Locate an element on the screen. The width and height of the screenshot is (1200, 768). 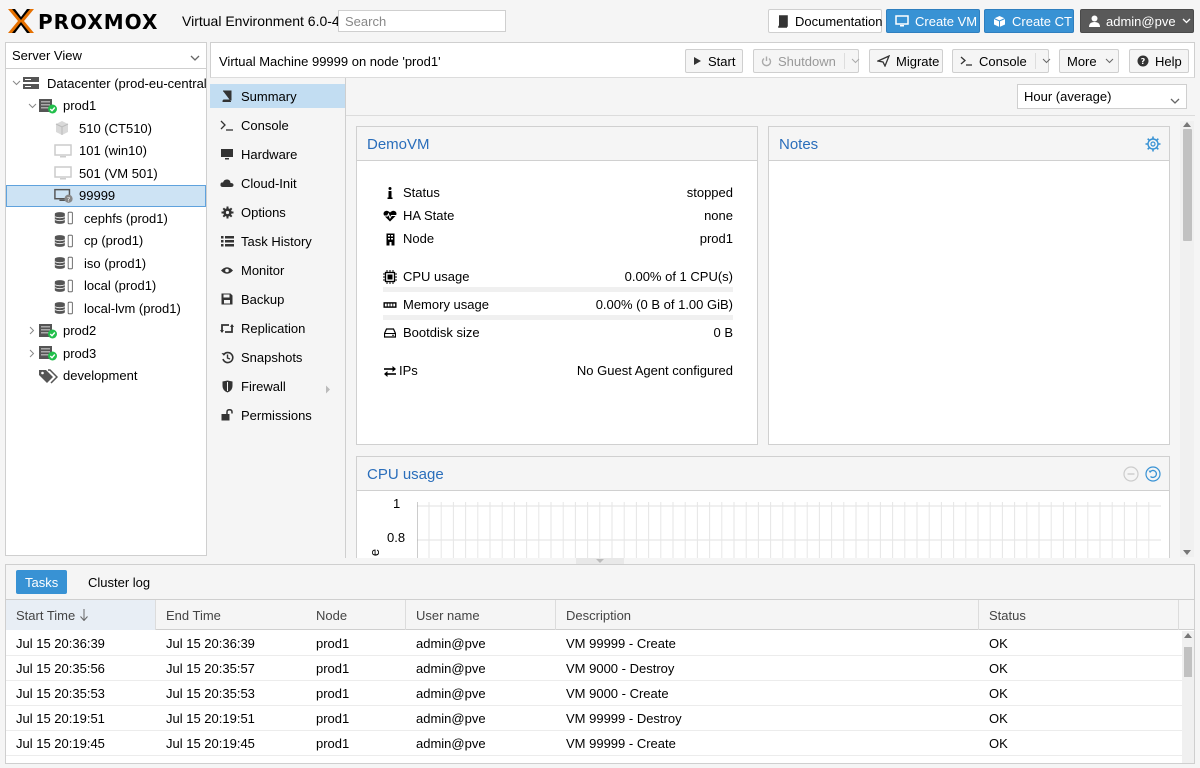
shutdown-button: Shutdown is located at coordinates (806, 61).